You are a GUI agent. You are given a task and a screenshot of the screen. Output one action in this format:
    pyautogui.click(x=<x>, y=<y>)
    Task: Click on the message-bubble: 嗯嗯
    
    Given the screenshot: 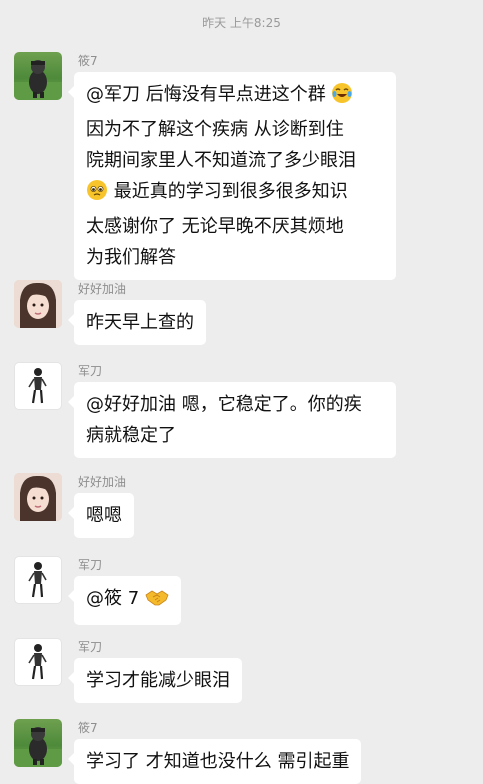 What is the action you would take?
    pyautogui.click(x=101, y=515)
    